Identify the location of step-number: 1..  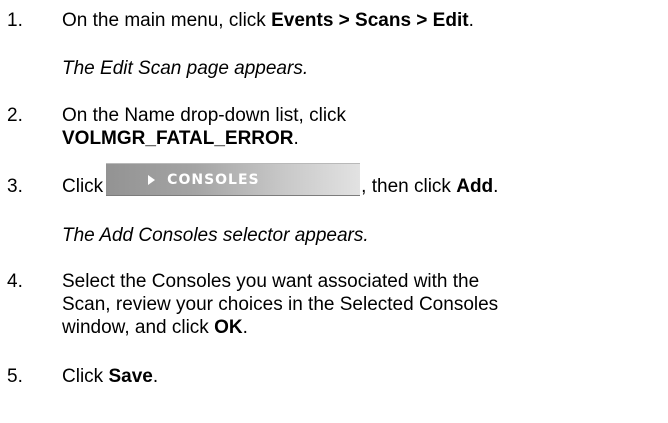
(15, 20).